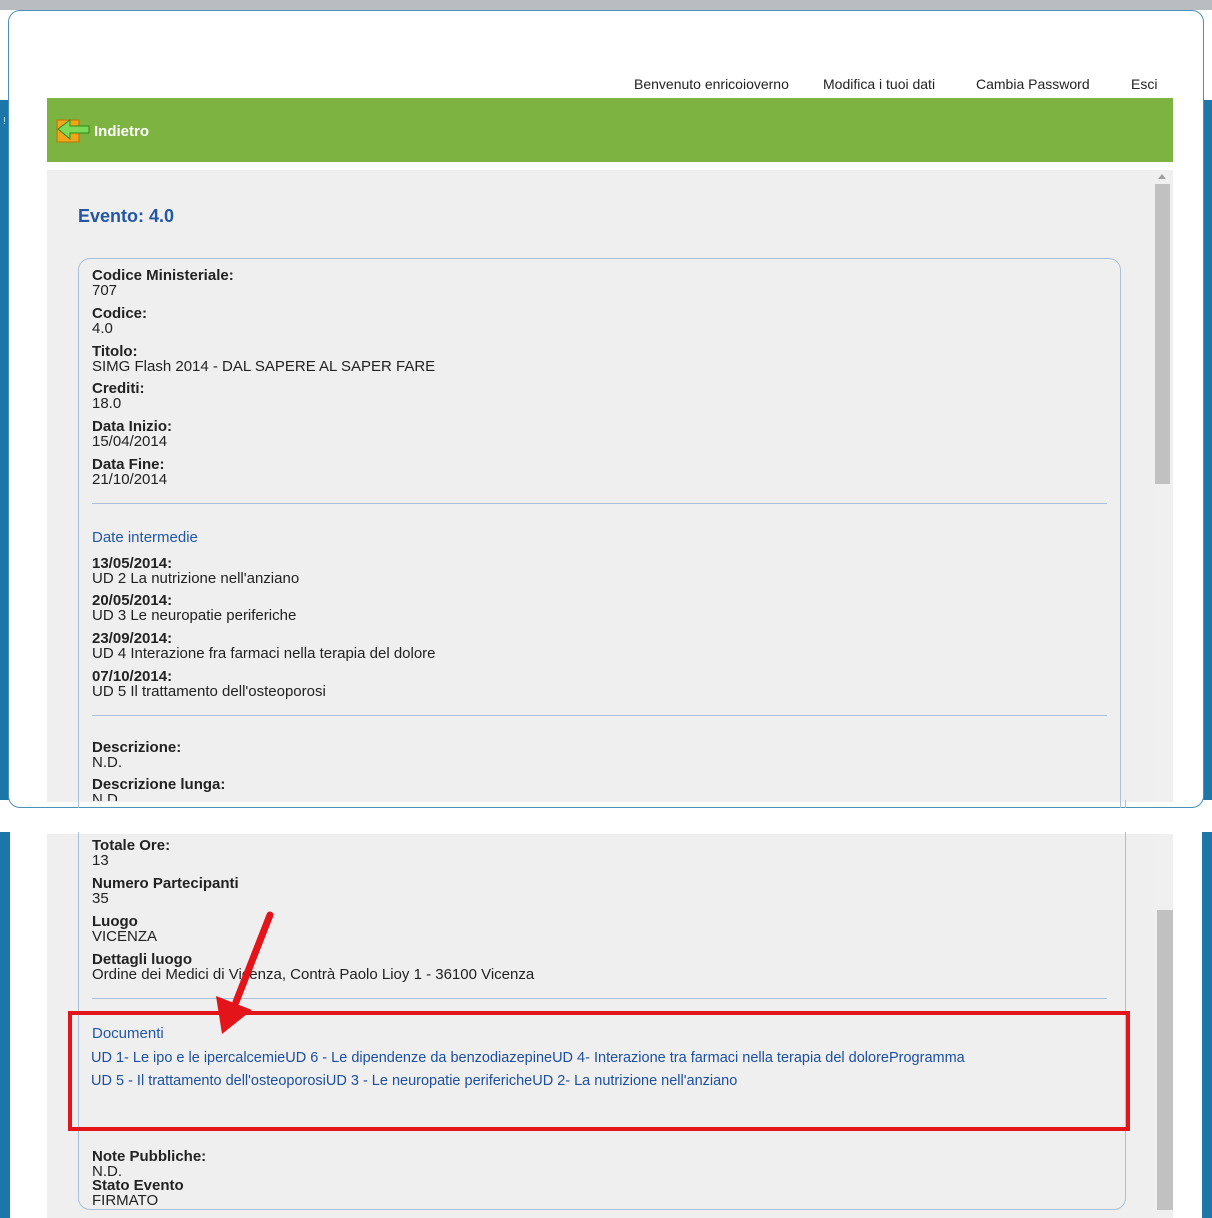 The height and width of the screenshot is (1218, 1212). I want to click on toolbar, so click(610, 130).